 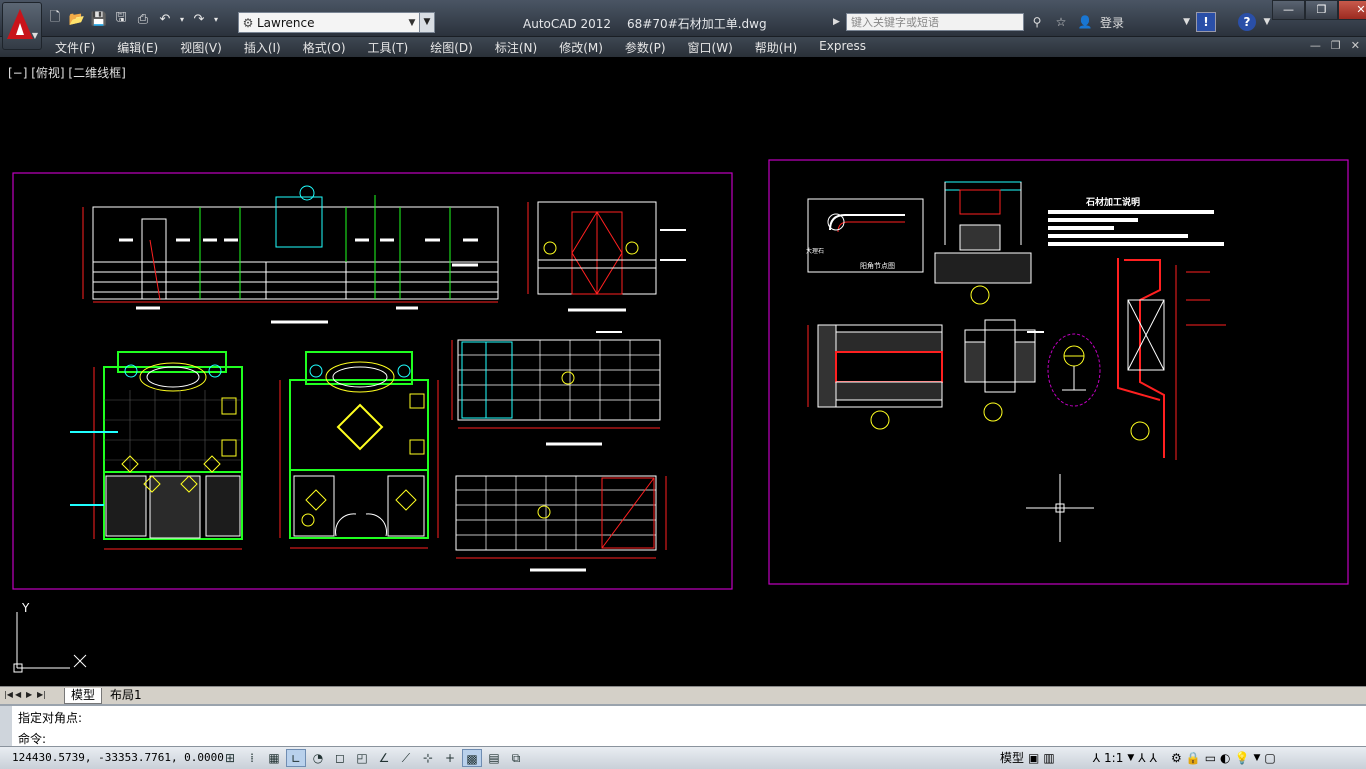 I want to click on quick-access-toolbar: 🗋 📂 💾 🖫 ⎙ ↶ ▾ ↷ ▾, so click(x=133, y=19).